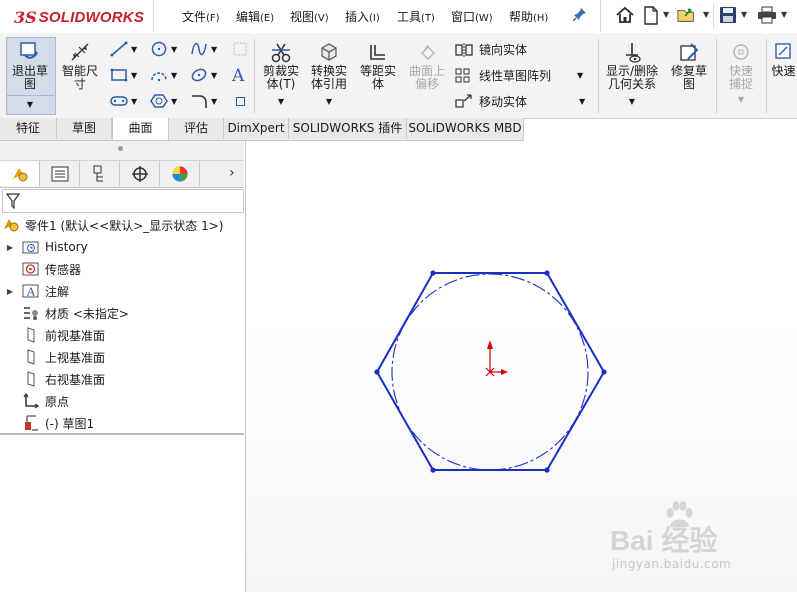  I want to click on tab-dimxpert: DimXpert, so click(256, 128).